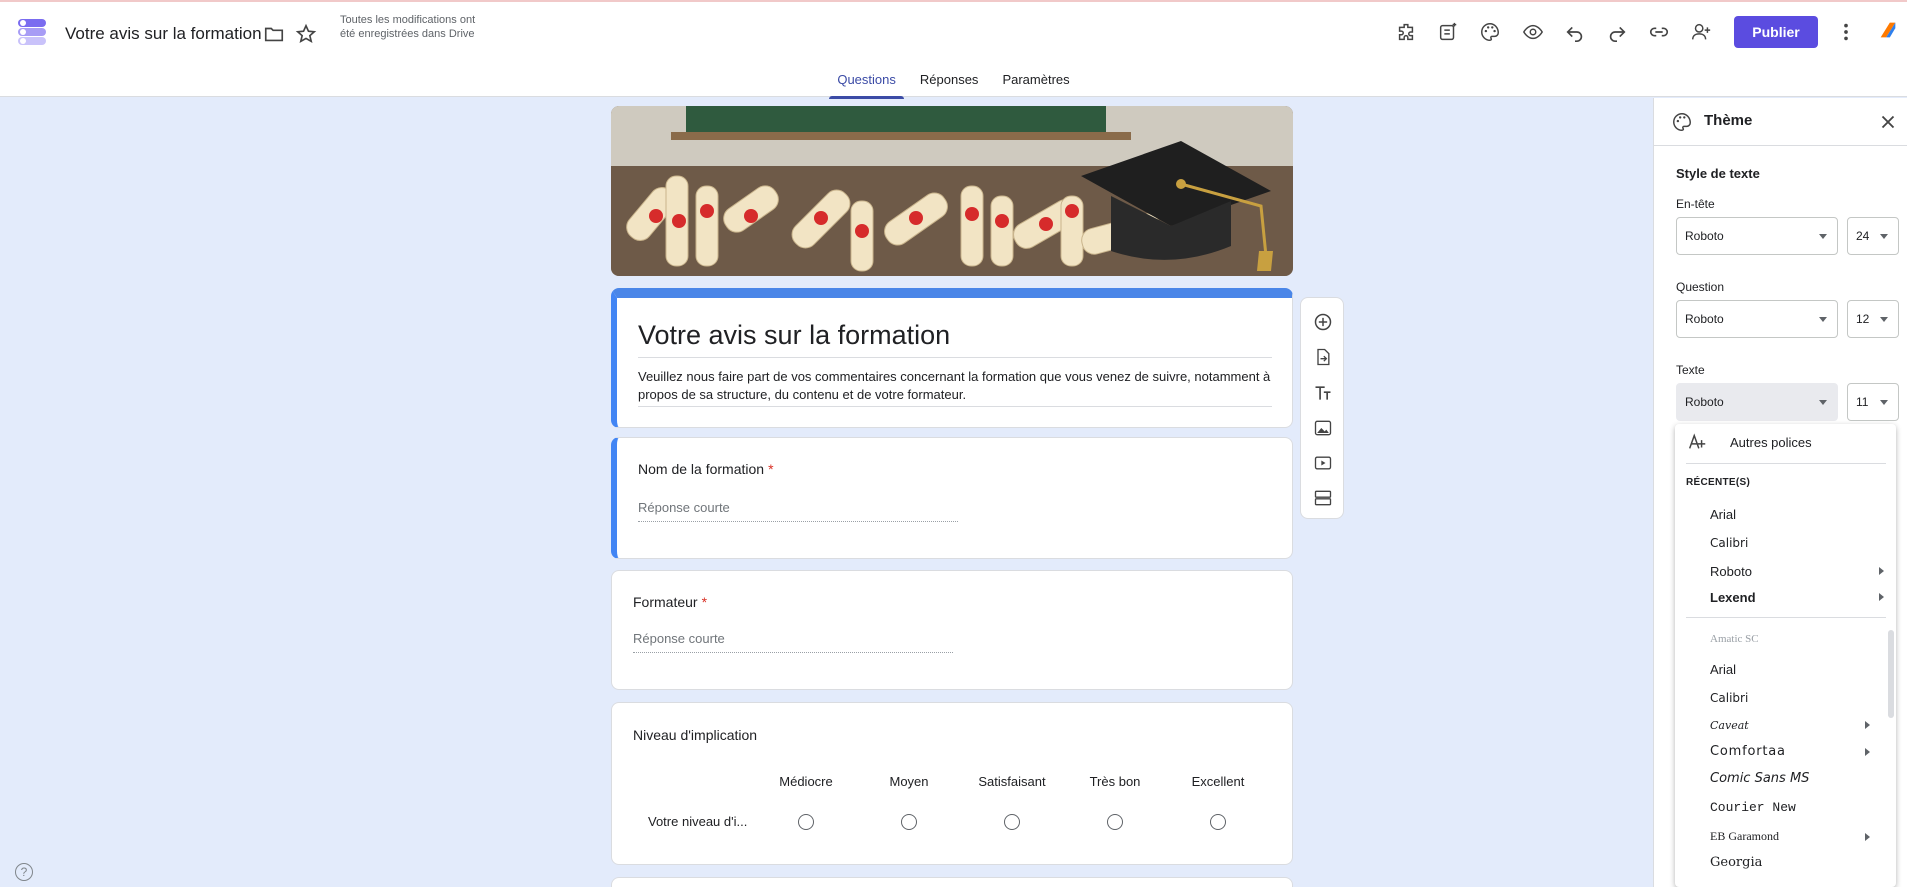 The width and height of the screenshot is (1907, 887). Describe the element at coordinates (24, 872) in the screenshot. I see `help-icon: ?` at that location.